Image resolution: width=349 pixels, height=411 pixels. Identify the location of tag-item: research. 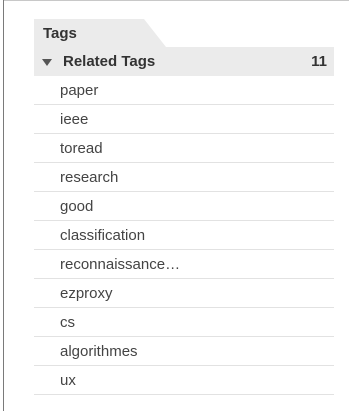
(184, 177).